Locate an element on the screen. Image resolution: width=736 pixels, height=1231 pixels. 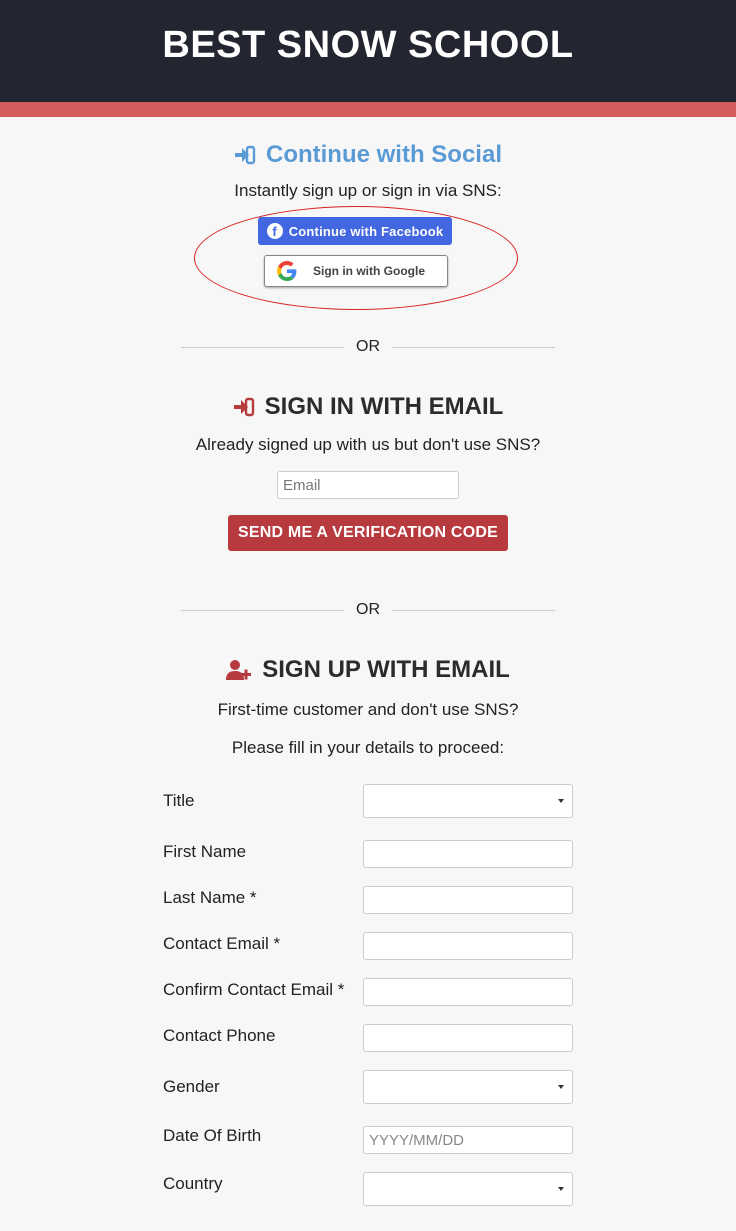
dob-input is located at coordinates (468, 1140).